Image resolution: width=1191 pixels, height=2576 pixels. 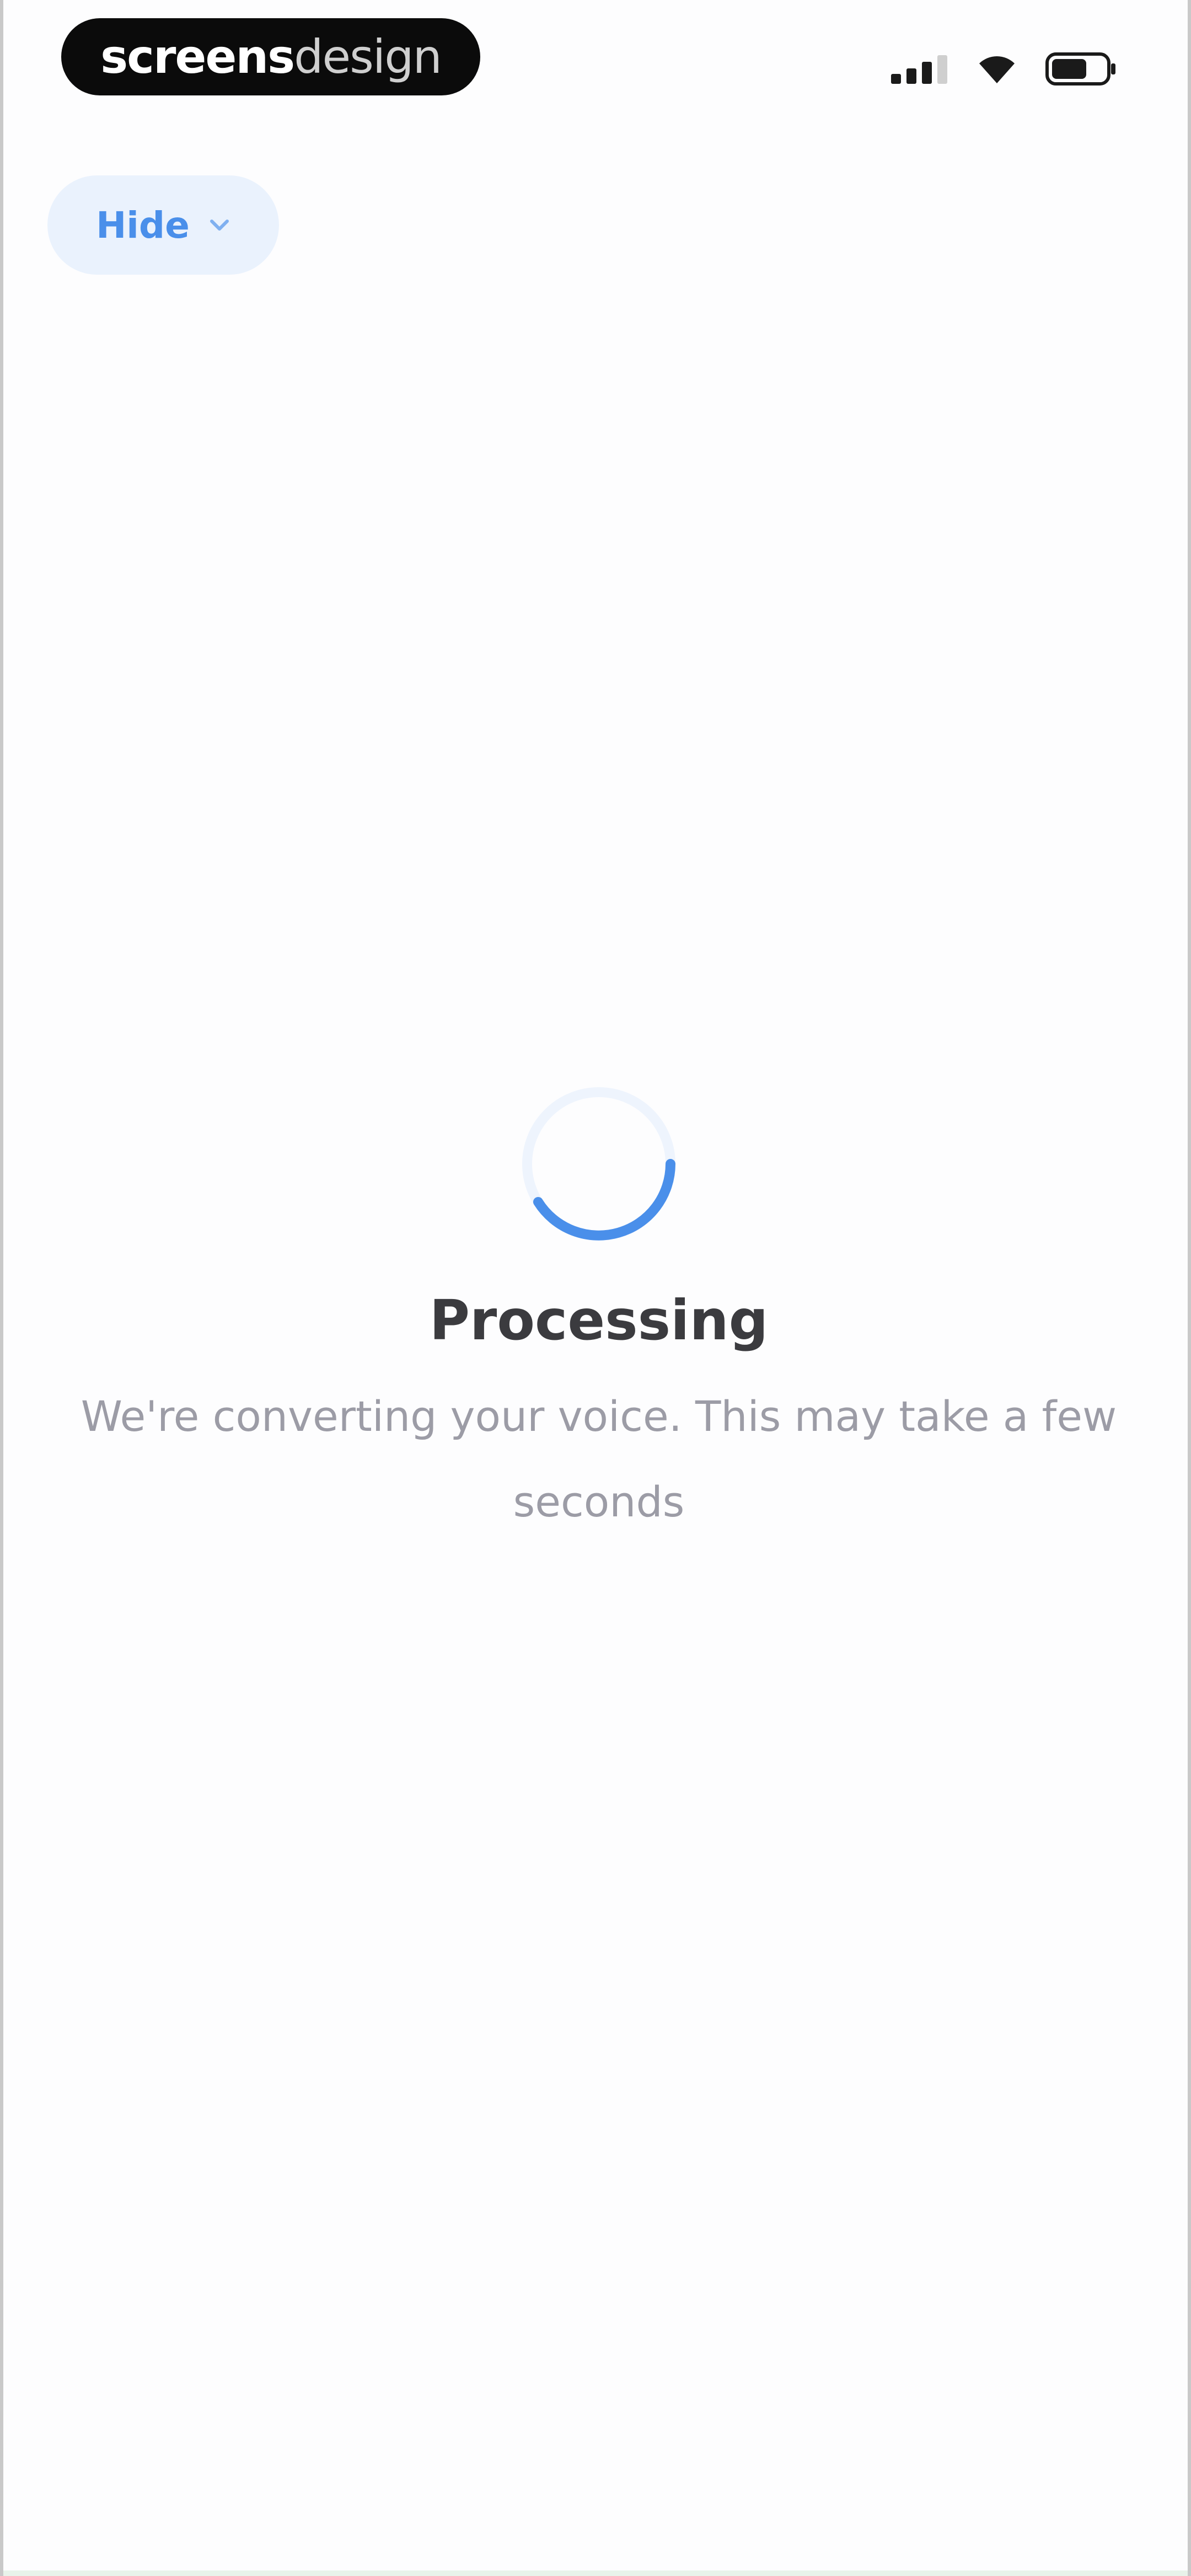 I want to click on loading-spinner-icon, so click(x=599, y=1164).